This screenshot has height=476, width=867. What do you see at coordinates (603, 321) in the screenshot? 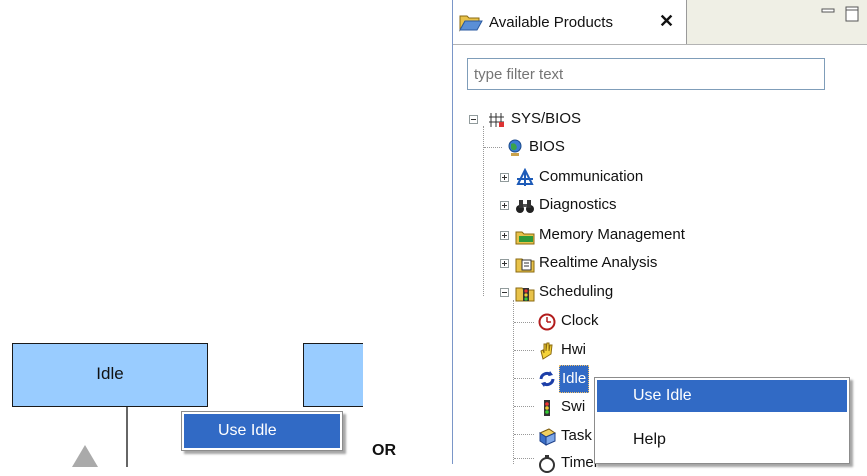
I see `tree-item-clock: Clock` at bounding box center [603, 321].